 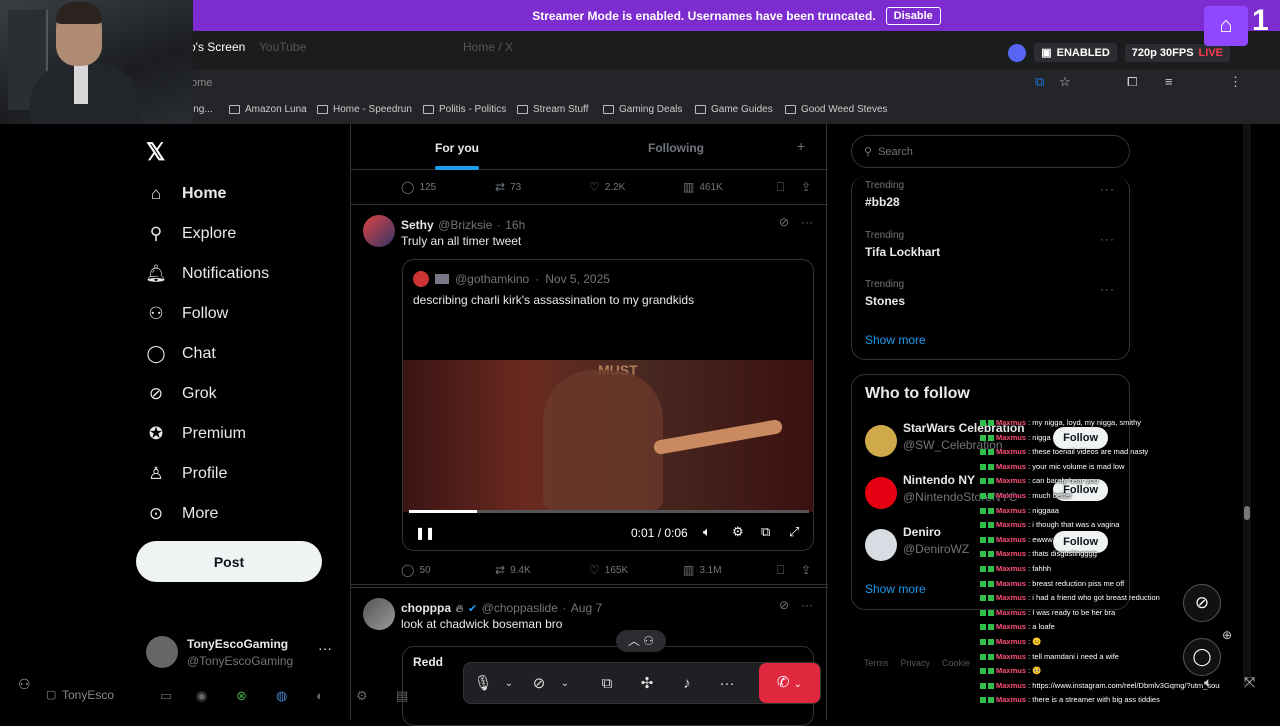 What do you see at coordinates (426, 608) in the screenshot?
I see `tweet-author: chopppa` at bounding box center [426, 608].